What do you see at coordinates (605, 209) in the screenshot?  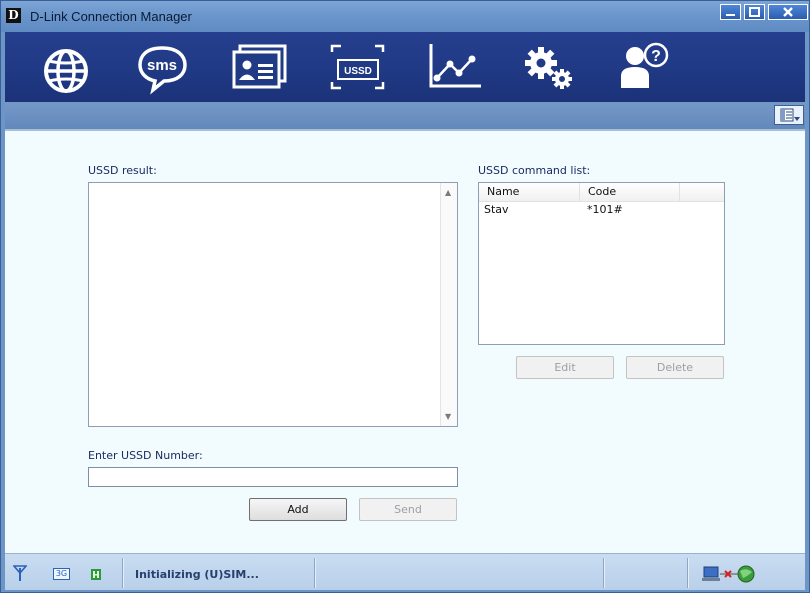 I see `command-code: *101#` at bounding box center [605, 209].